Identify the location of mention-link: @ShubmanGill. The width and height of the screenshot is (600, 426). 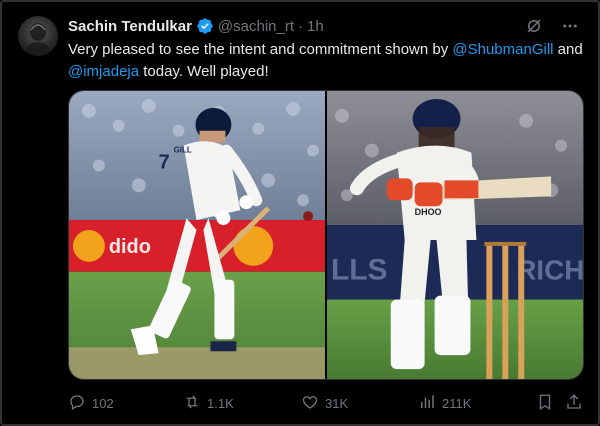
(502, 49).